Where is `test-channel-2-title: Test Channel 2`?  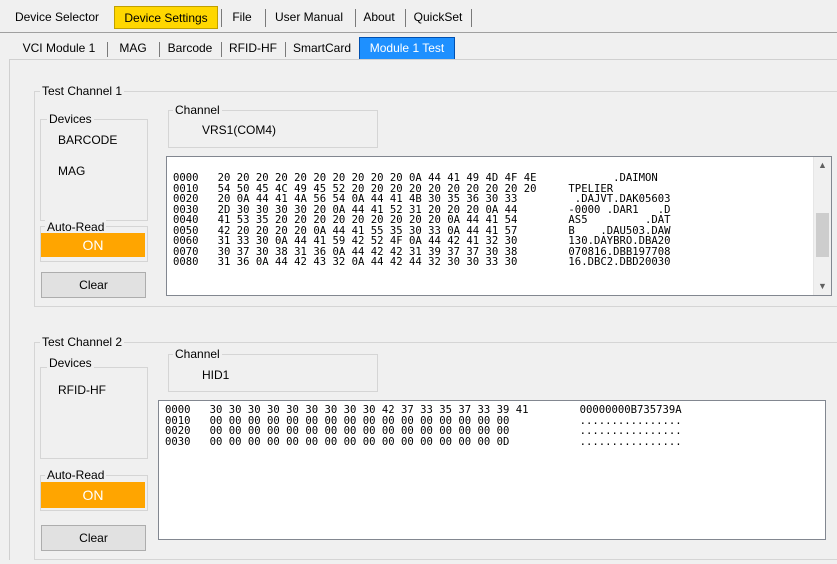
test-channel-2-title: Test Channel 2 is located at coordinates (82, 342).